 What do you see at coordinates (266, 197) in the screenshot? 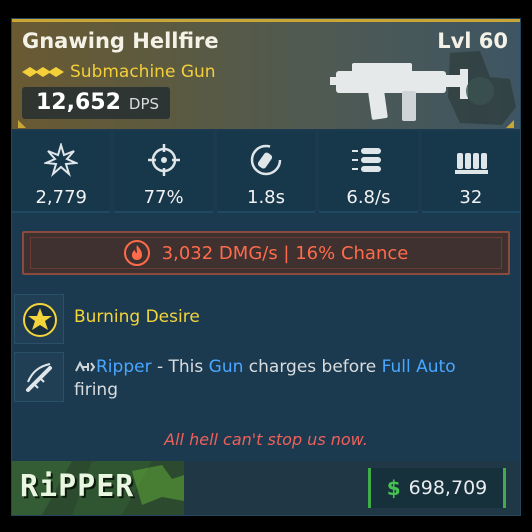
I see `stat-reload-value: 1.8s` at bounding box center [266, 197].